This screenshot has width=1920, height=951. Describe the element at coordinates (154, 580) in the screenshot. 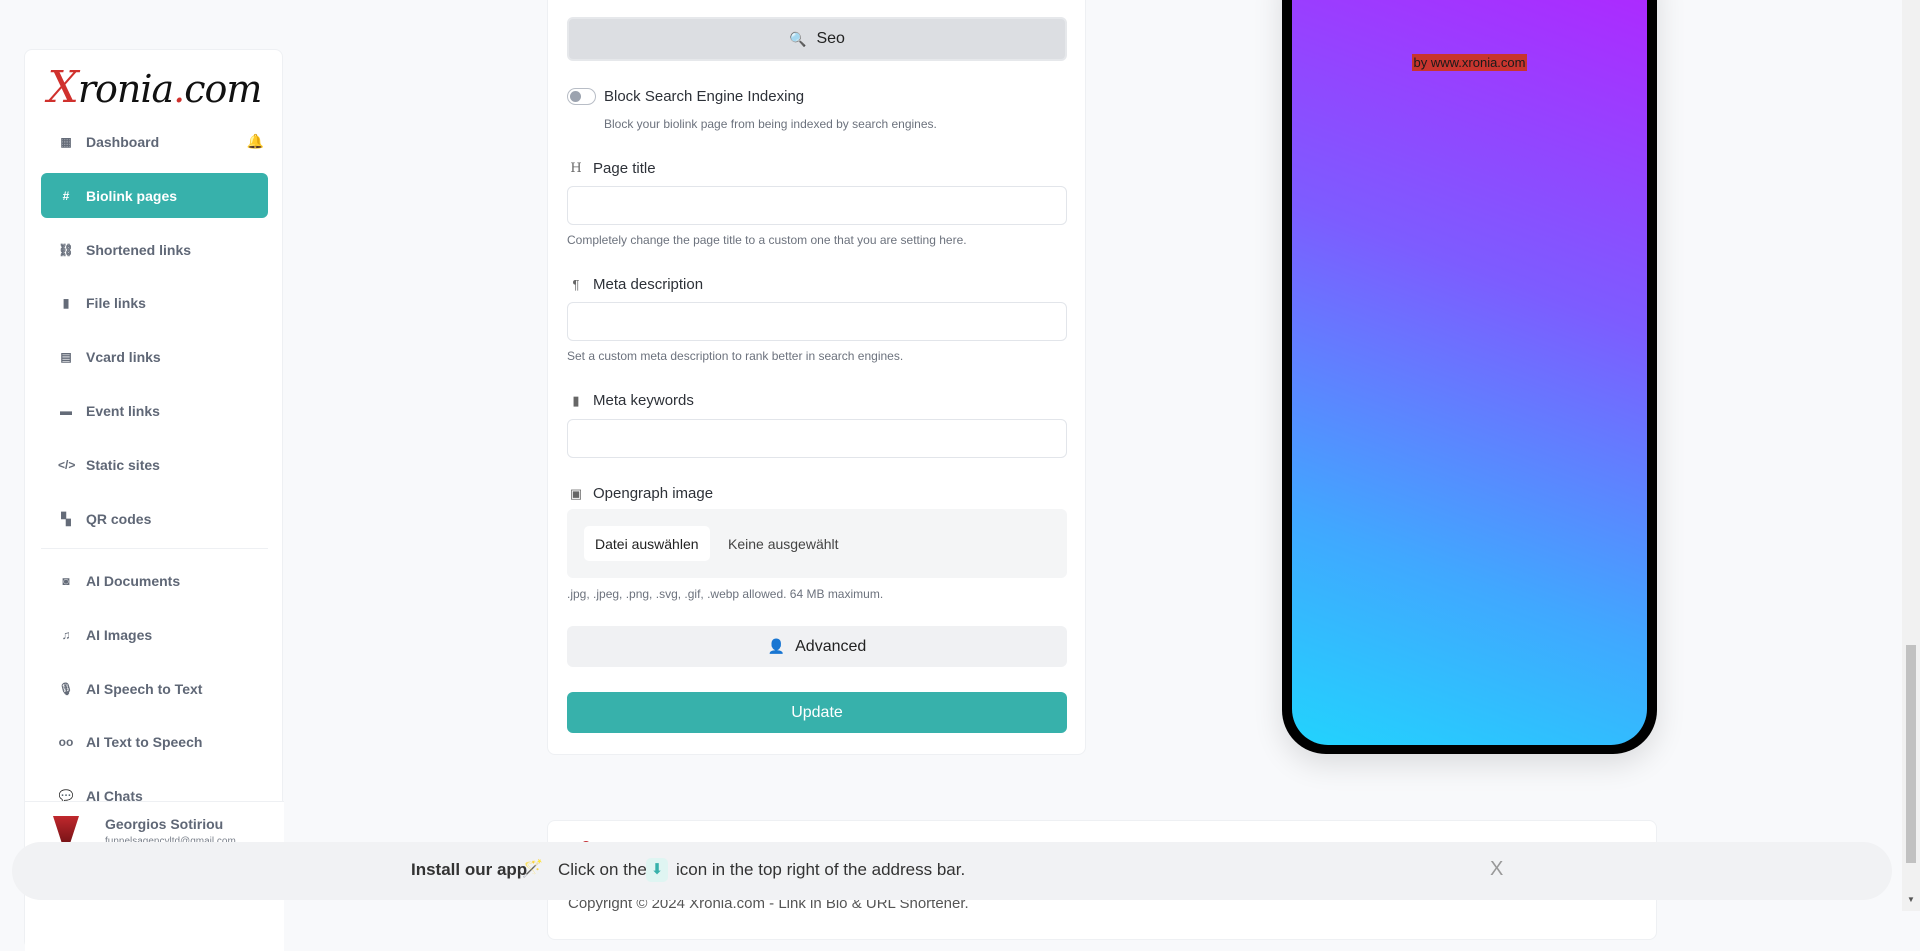

I see `sidebar-item-ai-documents: ◙ AI Documents` at that location.